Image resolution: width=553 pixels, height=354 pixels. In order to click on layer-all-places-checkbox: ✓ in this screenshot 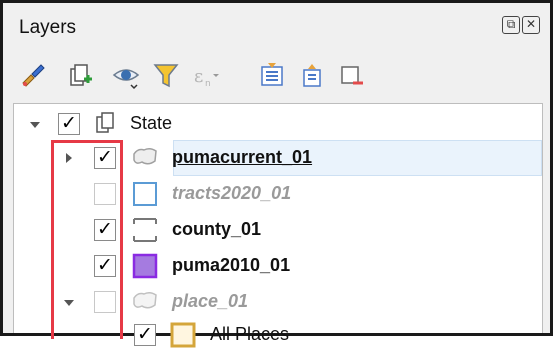, I will do `click(145, 335)`.